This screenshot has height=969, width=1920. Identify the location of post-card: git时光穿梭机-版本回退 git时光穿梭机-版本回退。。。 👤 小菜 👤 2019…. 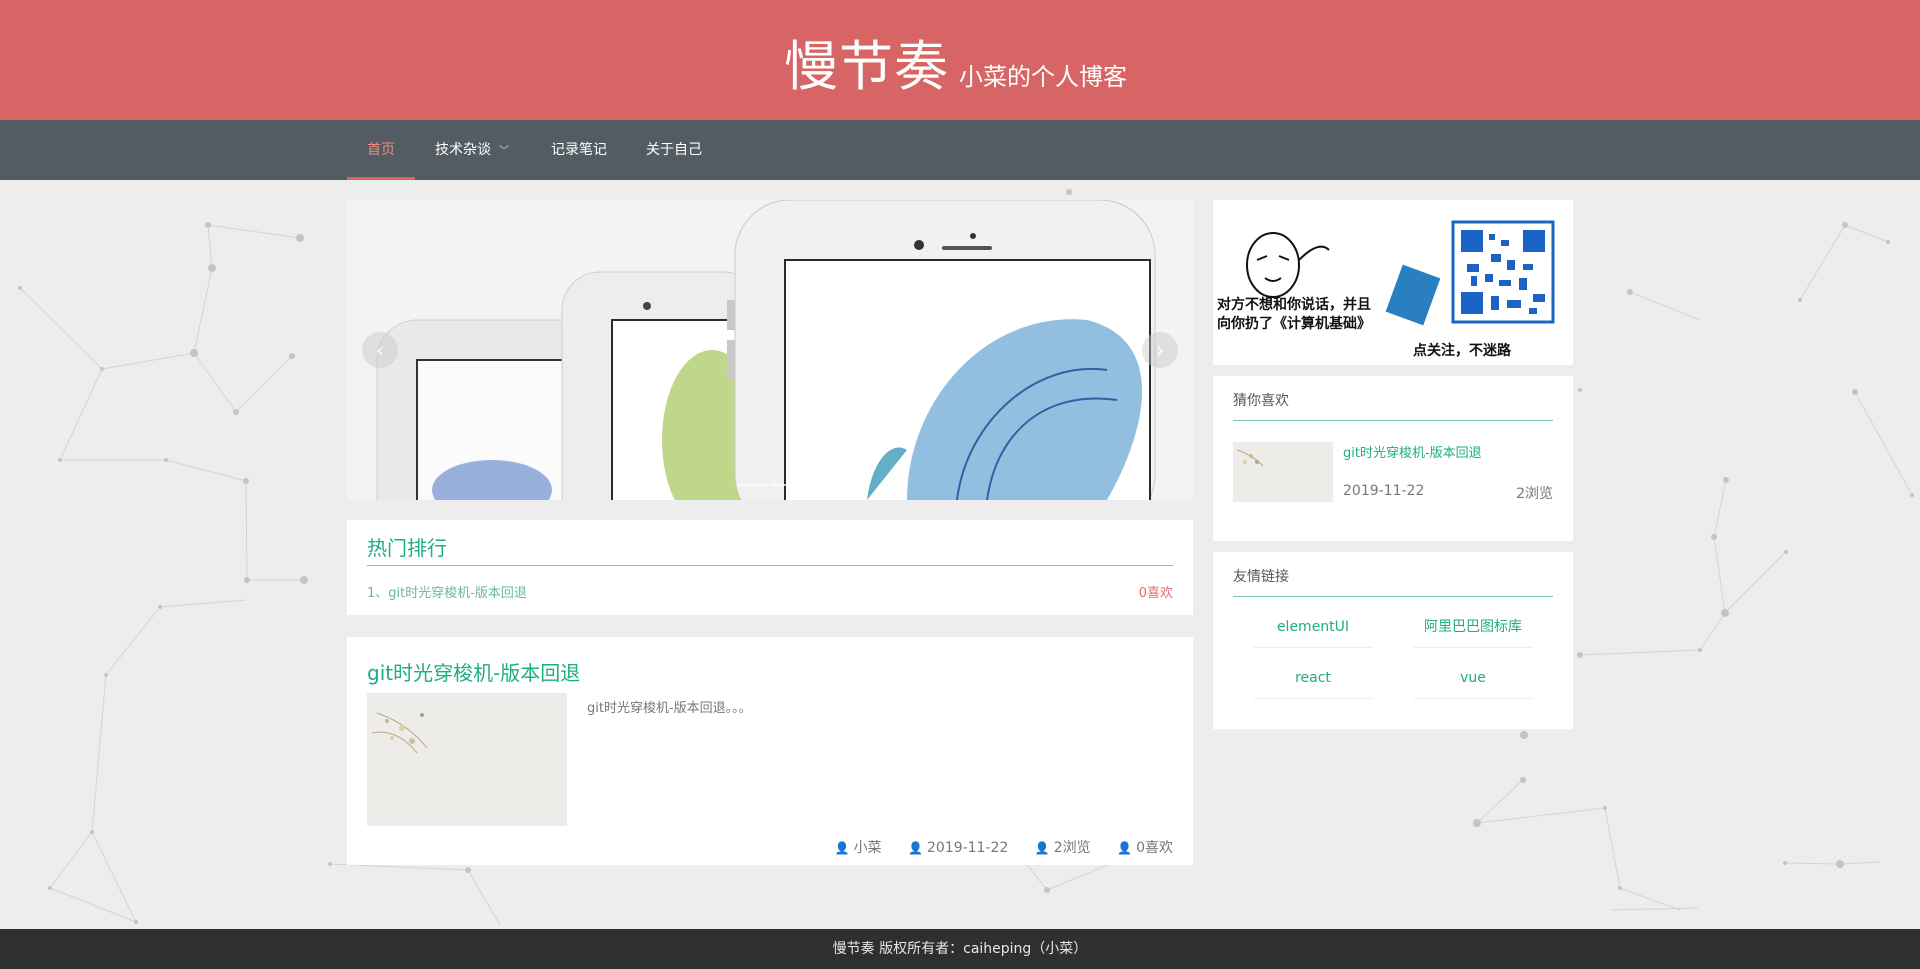
(770, 751).